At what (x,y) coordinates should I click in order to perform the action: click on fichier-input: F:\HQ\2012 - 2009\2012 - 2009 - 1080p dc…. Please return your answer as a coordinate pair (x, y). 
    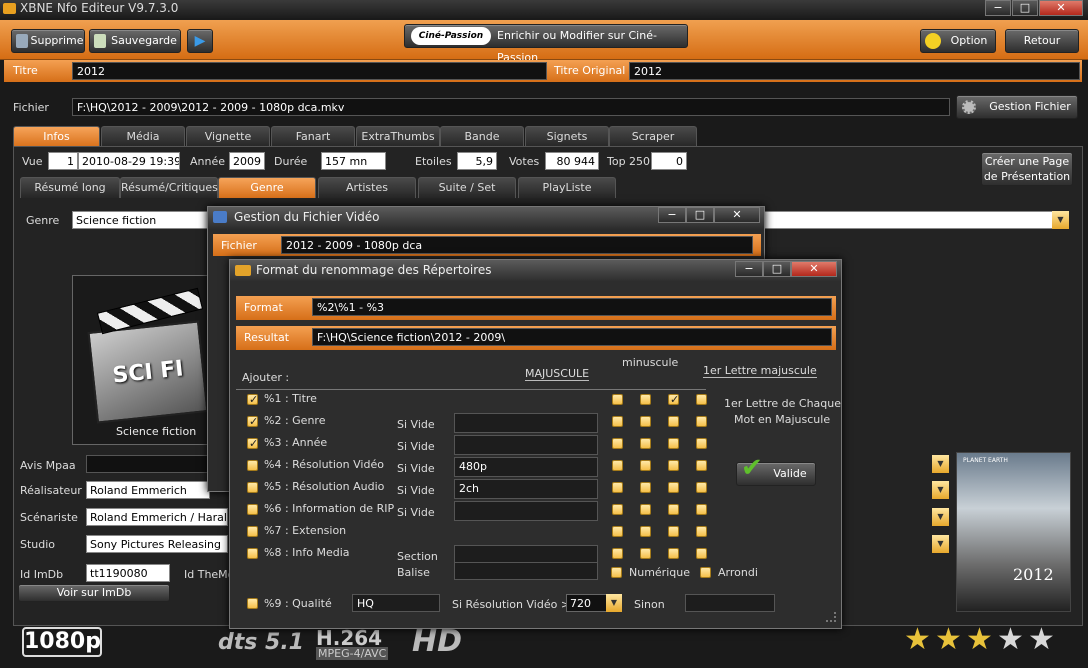
    Looking at the image, I should click on (511, 107).